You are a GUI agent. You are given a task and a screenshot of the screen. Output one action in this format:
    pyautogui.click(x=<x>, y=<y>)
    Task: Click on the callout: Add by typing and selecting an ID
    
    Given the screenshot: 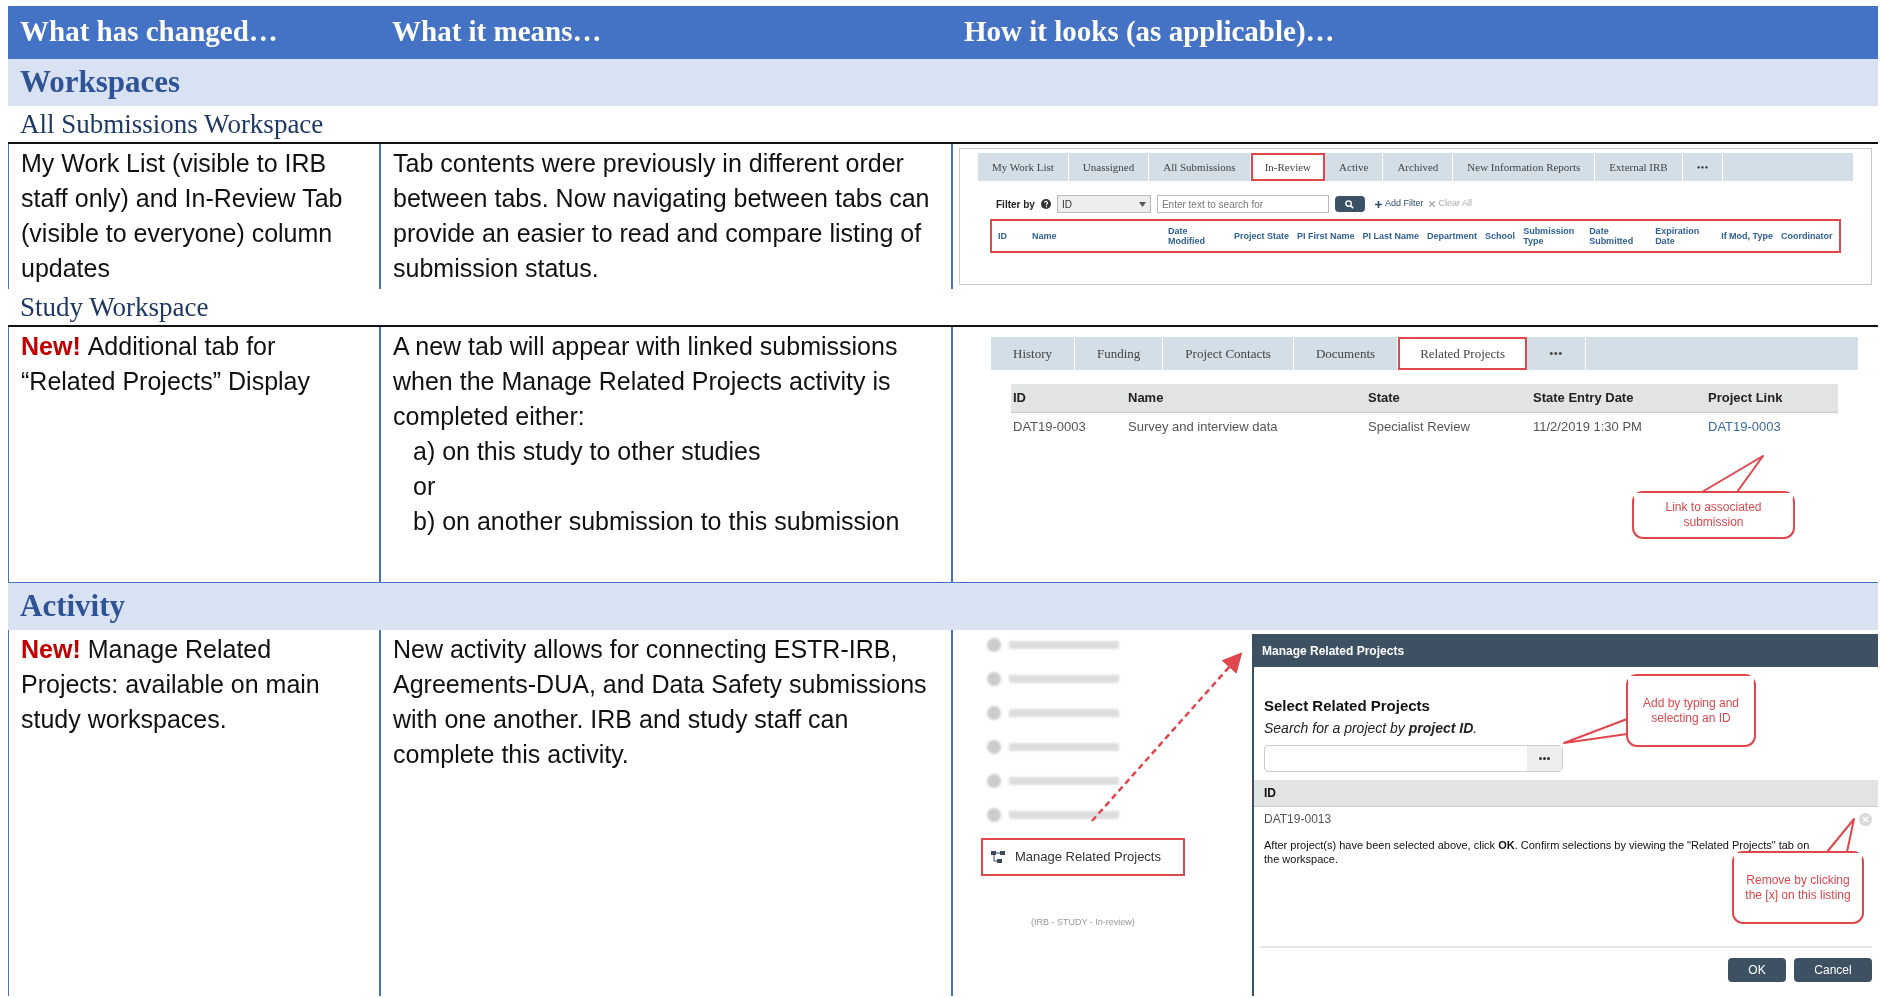 What is the action you would take?
    pyautogui.click(x=1659, y=710)
    